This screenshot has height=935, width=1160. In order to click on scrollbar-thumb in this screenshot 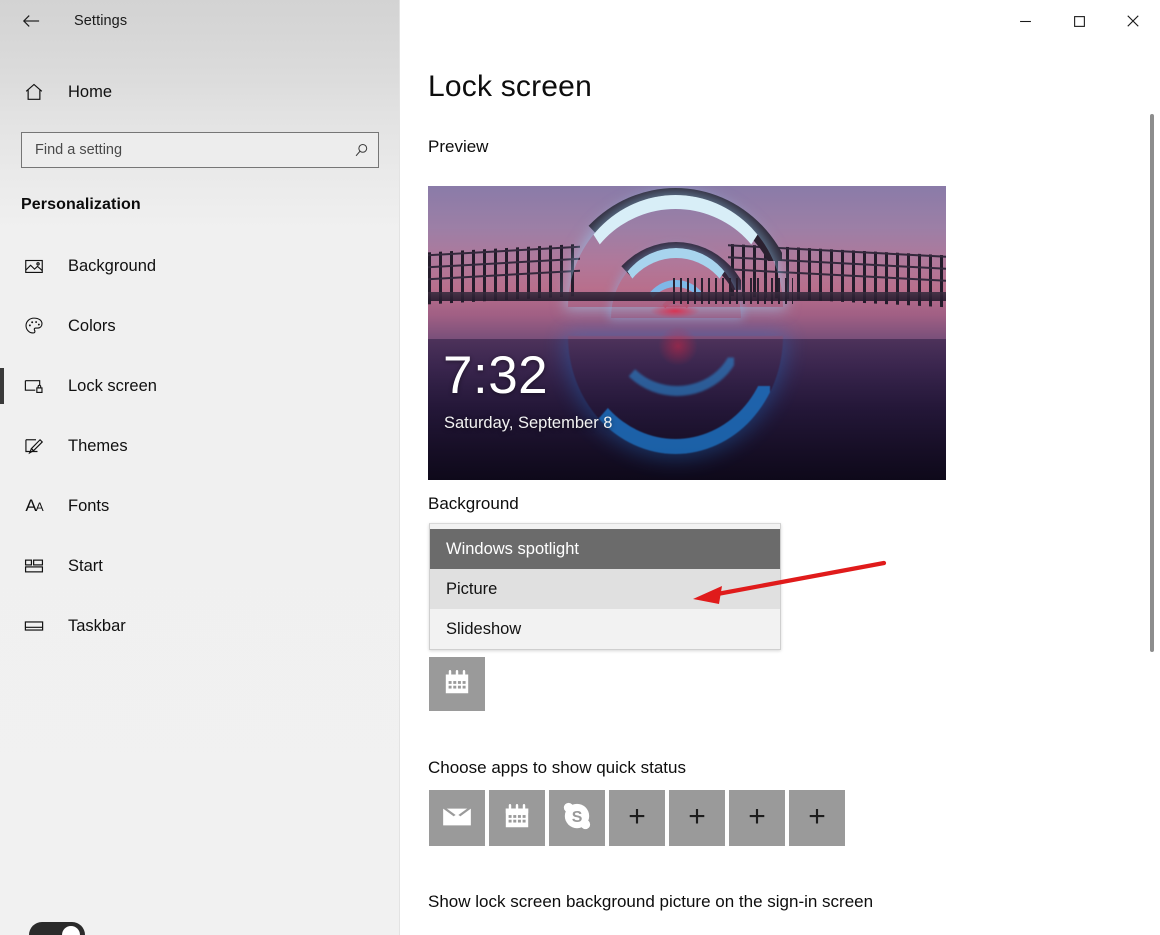, I will do `click(1152, 383)`.